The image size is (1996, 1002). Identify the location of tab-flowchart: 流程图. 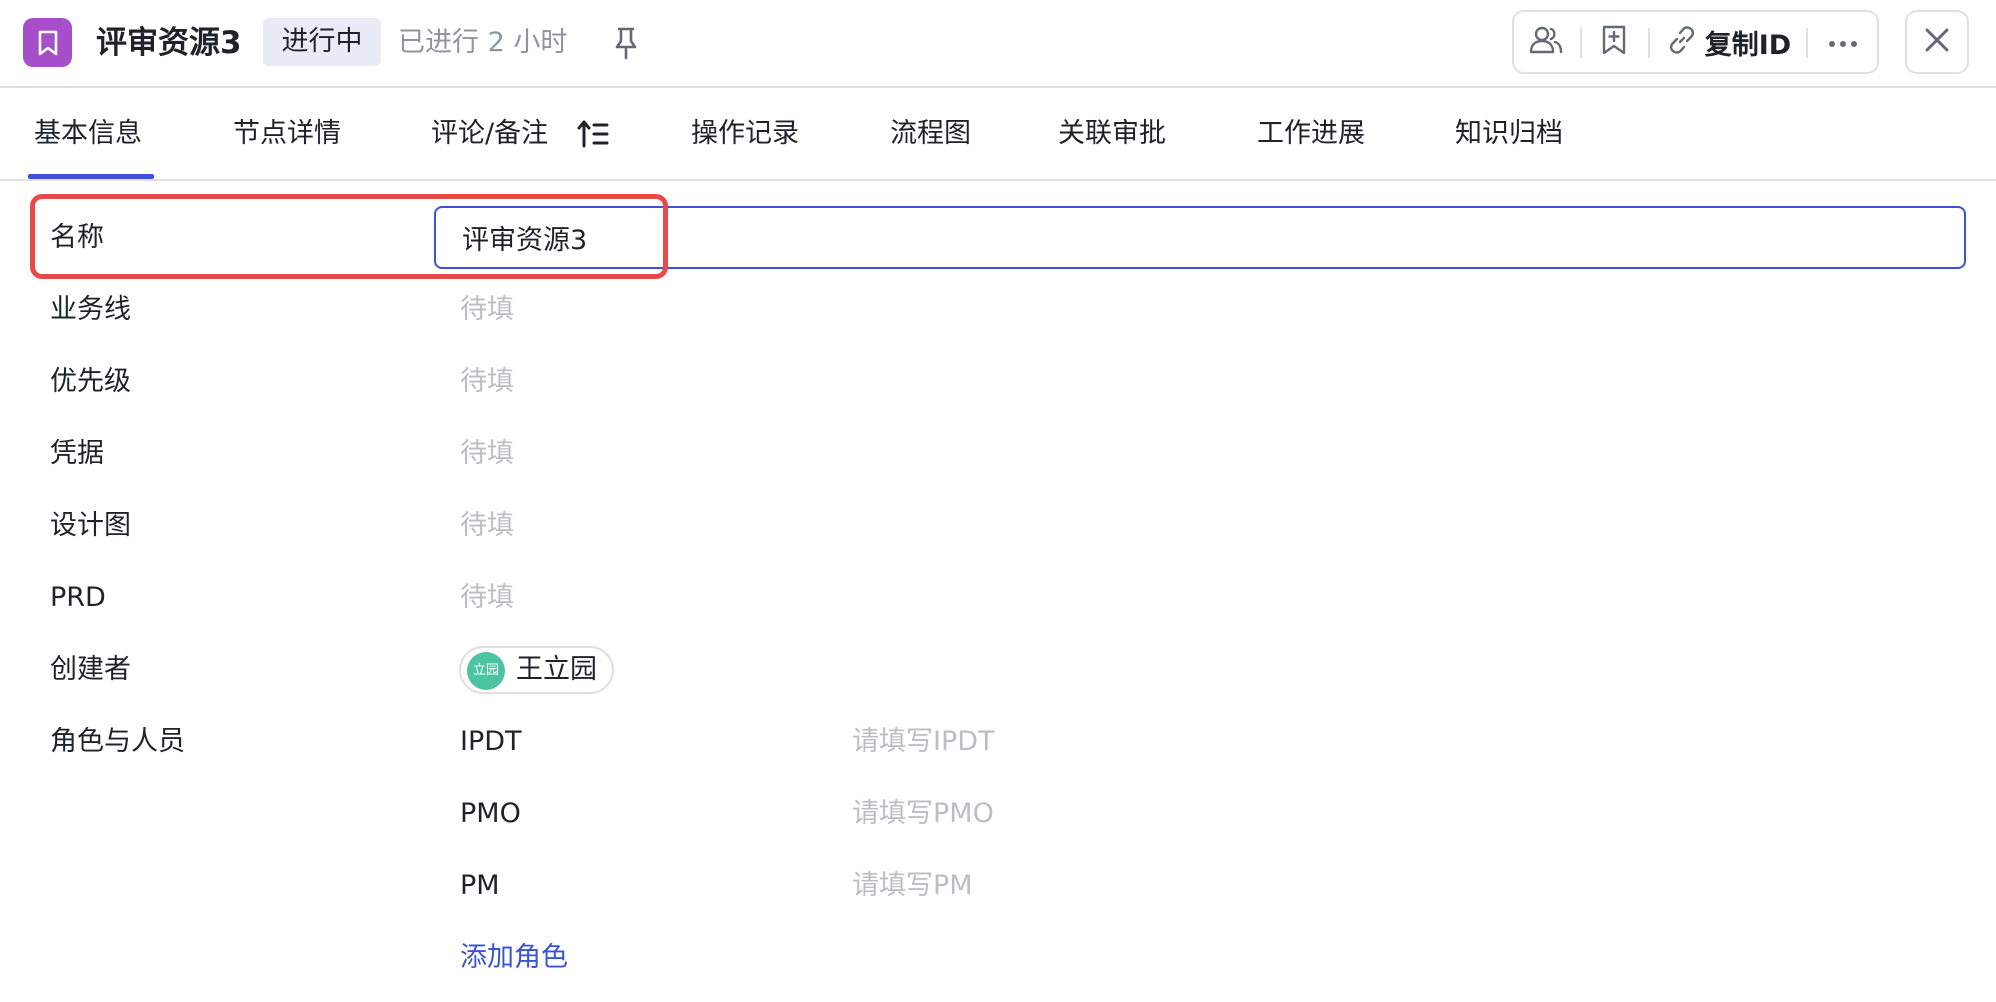
(930, 133).